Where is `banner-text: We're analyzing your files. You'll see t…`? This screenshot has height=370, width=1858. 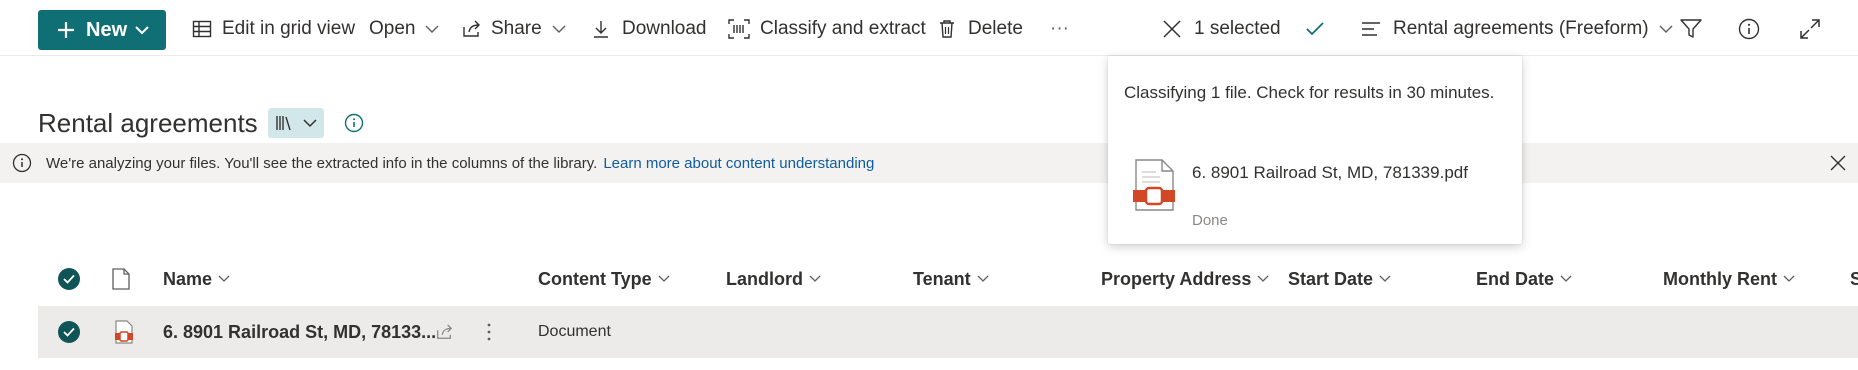 banner-text: We're analyzing your files. You'll see t… is located at coordinates (322, 163).